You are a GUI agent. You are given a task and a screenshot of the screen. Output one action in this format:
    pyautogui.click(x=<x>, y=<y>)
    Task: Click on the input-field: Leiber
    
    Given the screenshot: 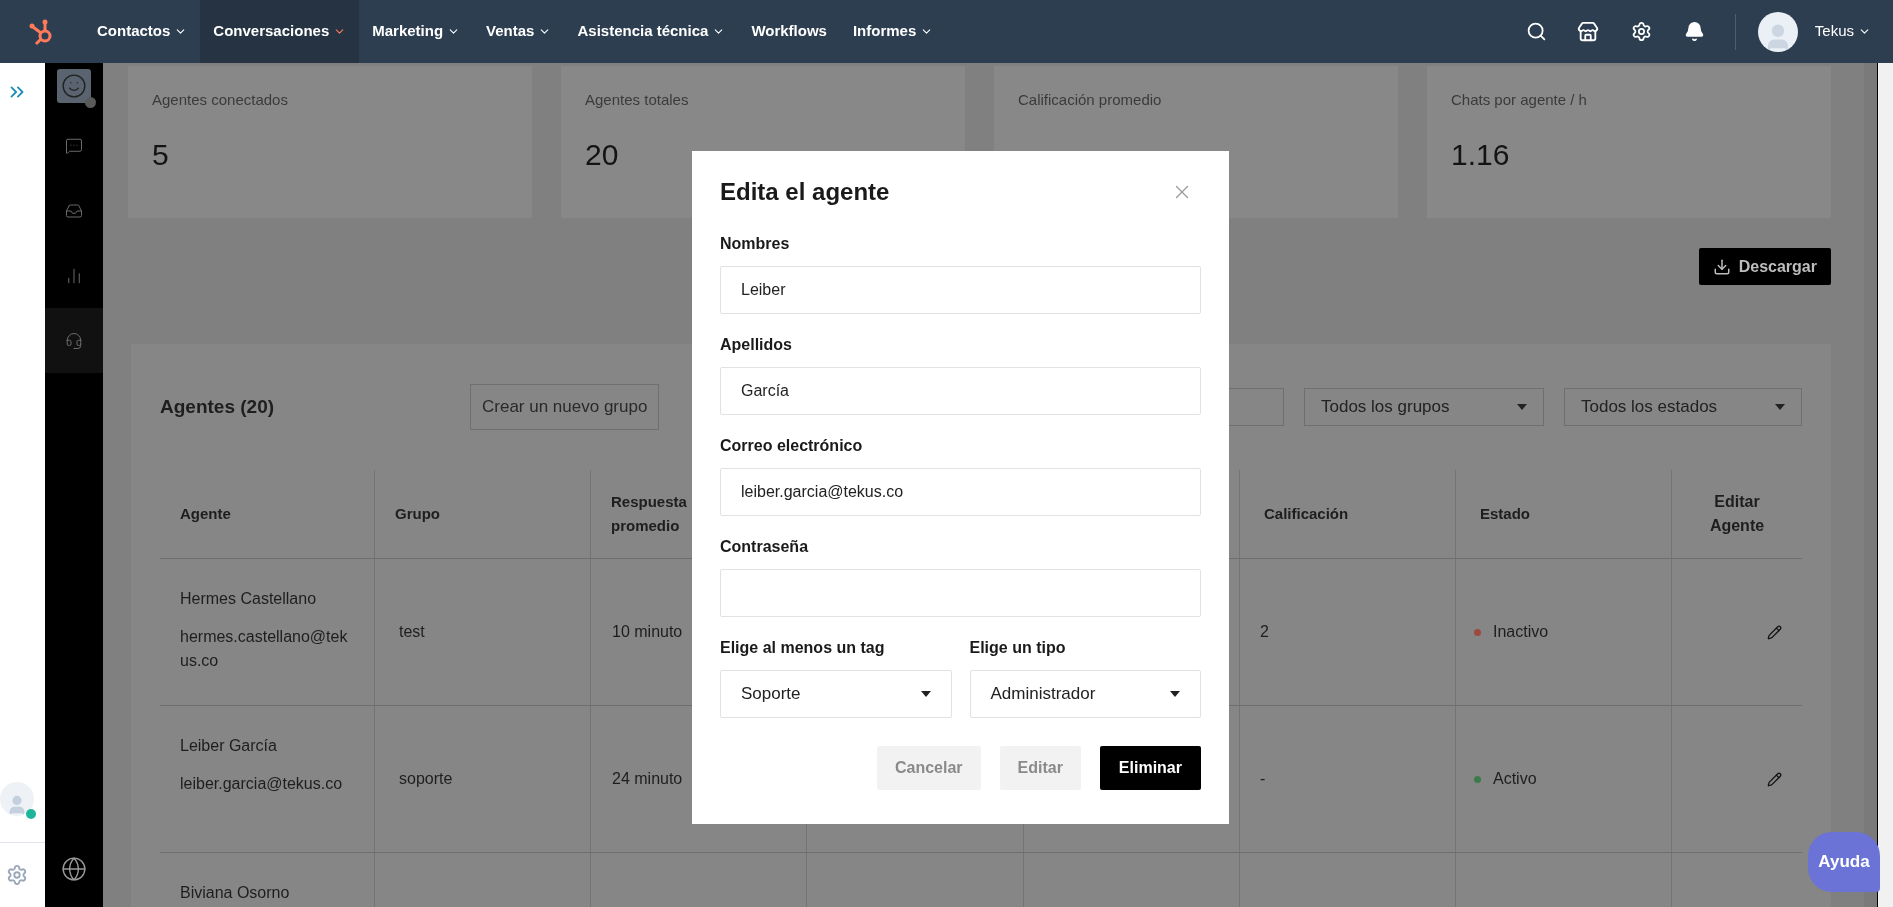 What is the action you would take?
    pyautogui.click(x=960, y=290)
    